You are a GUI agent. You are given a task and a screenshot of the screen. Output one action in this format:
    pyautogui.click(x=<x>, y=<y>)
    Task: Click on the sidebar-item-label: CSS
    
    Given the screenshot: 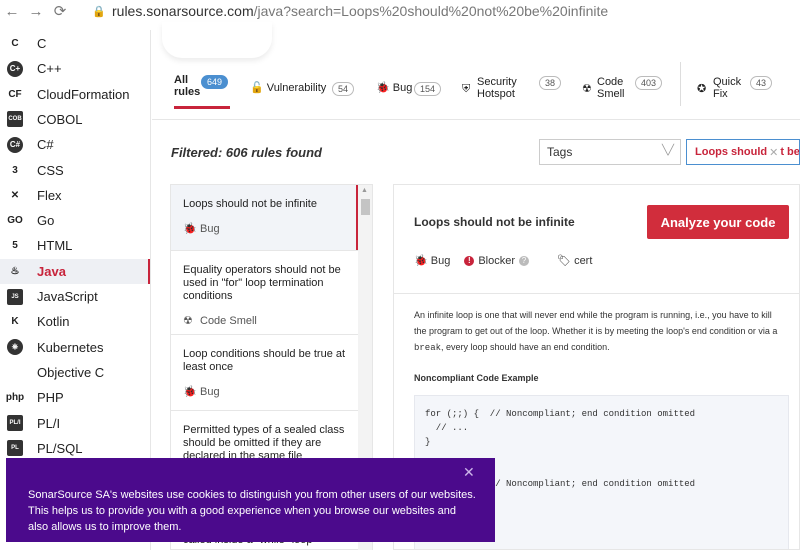 What is the action you would take?
    pyautogui.click(x=50, y=170)
    